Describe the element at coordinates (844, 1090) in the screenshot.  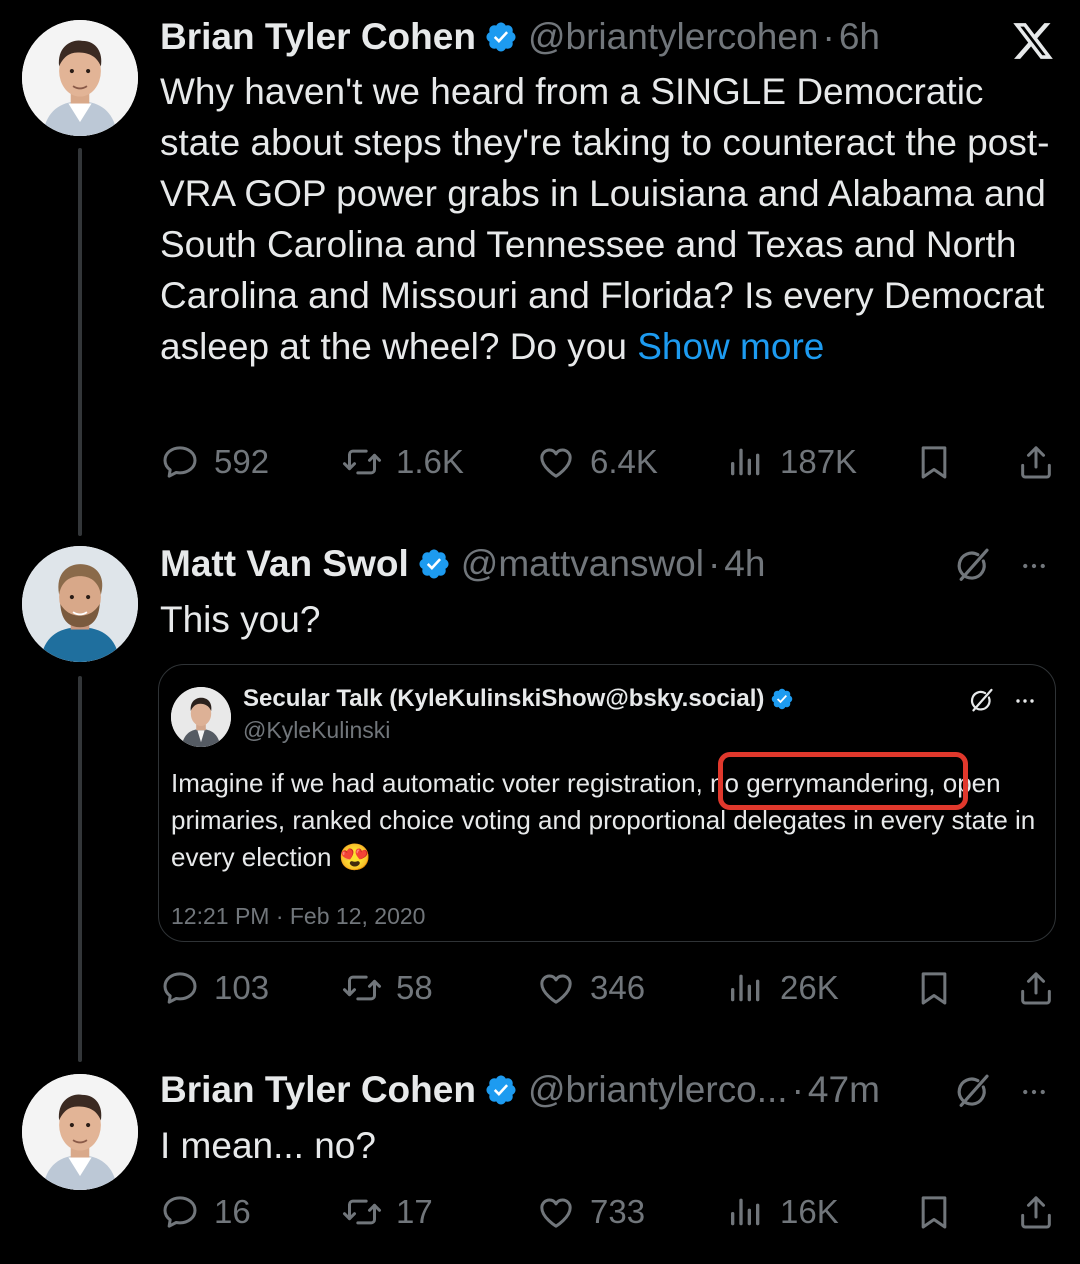
I see `timestamp: 47m` at that location.